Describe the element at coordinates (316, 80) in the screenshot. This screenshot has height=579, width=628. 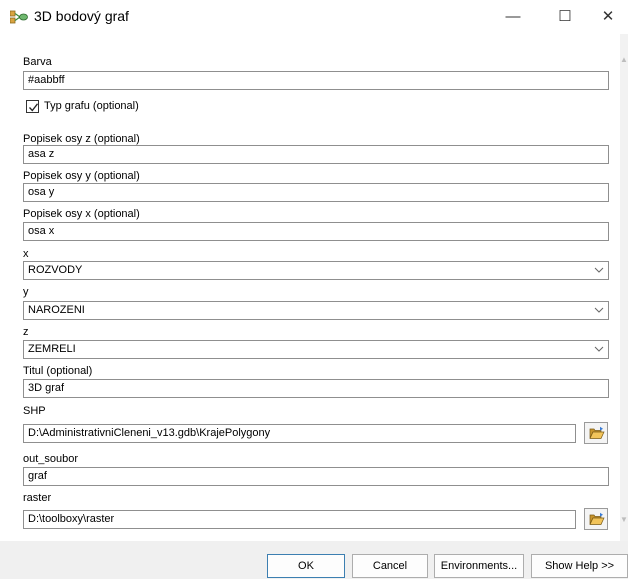
I see `barva-field: #aabbff` at that location.